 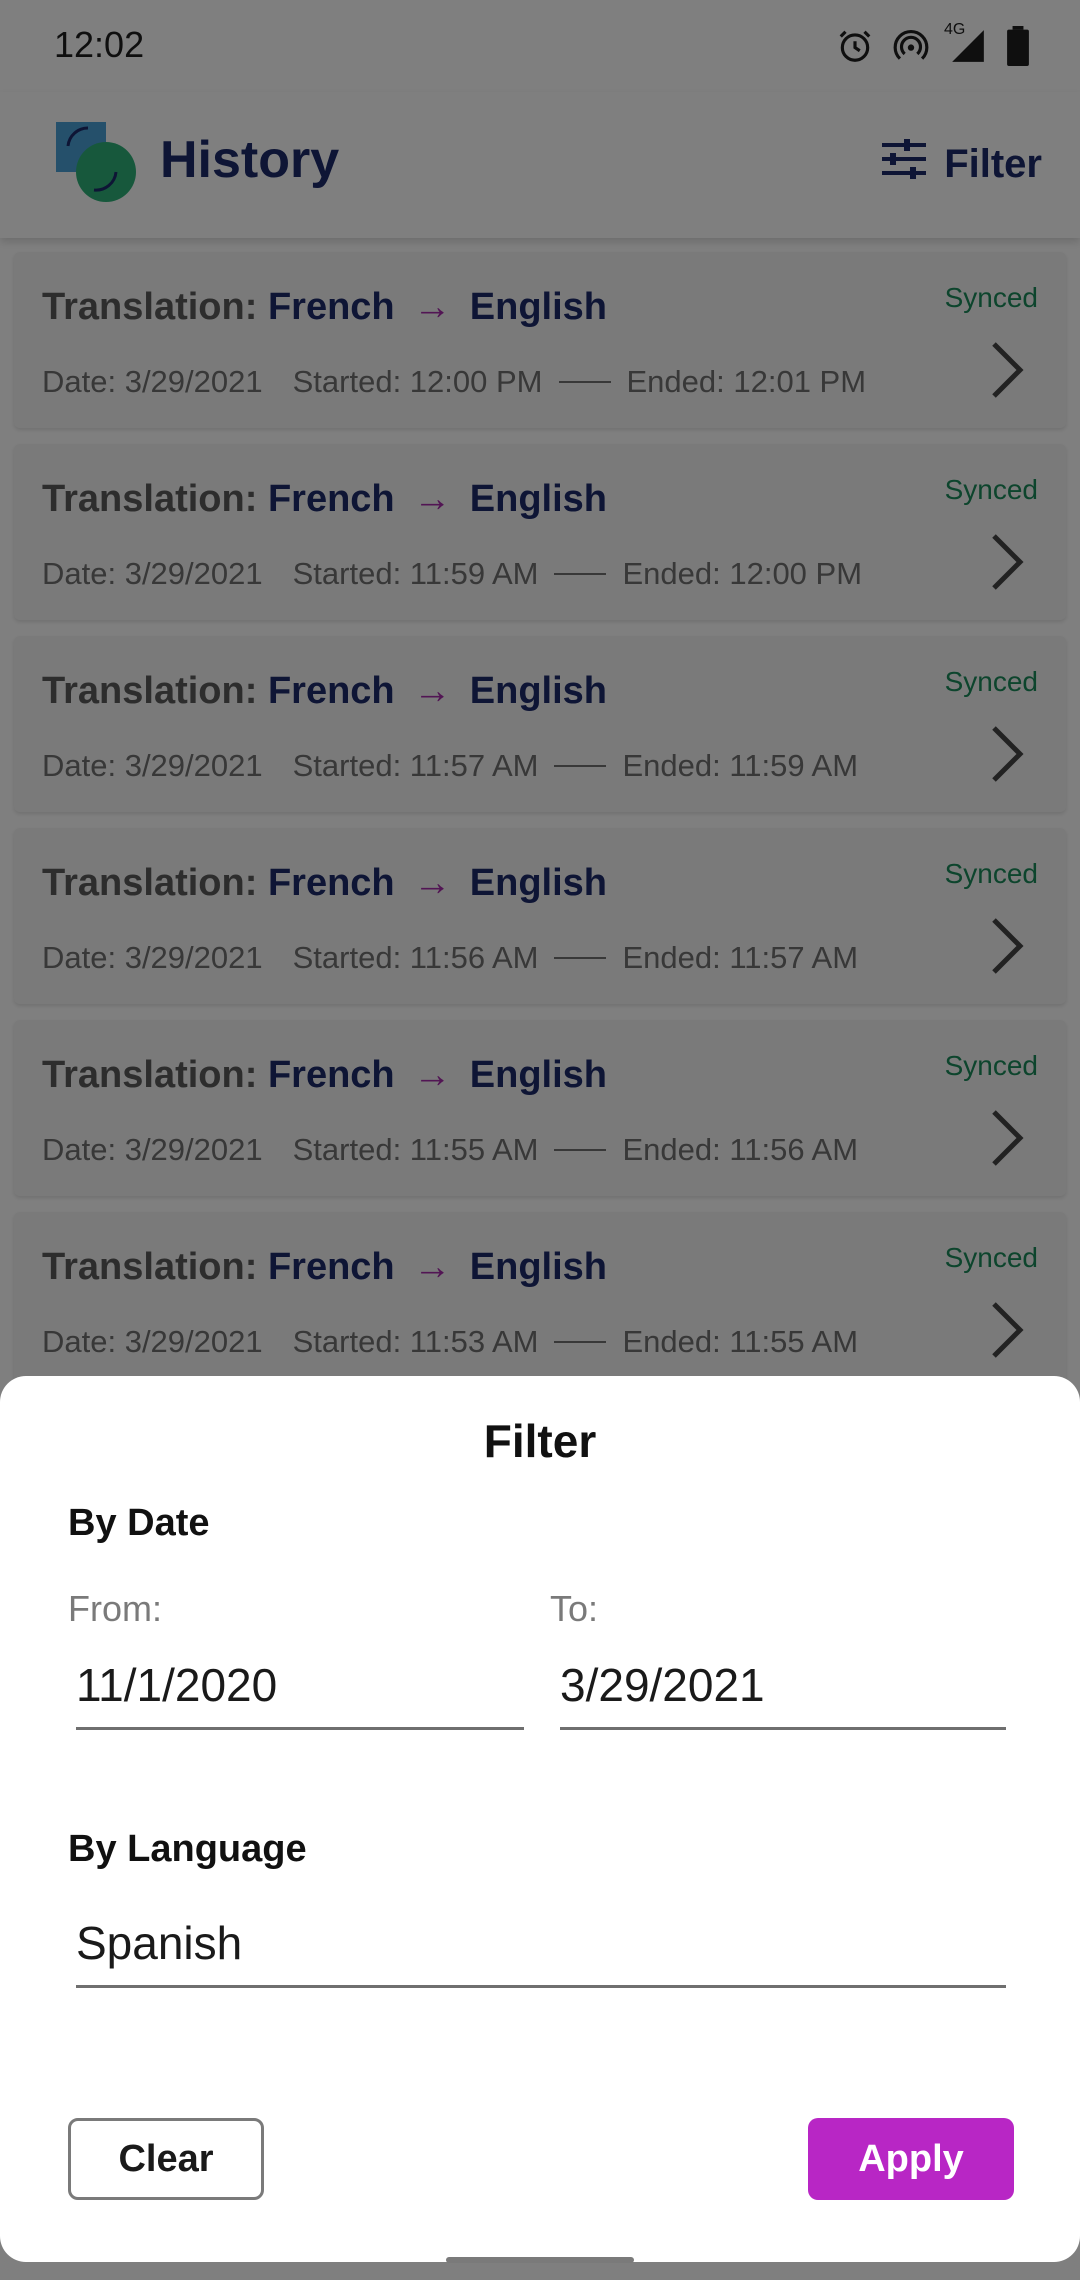 I want to click on from-label: From:, so click(x=115, y=1608).